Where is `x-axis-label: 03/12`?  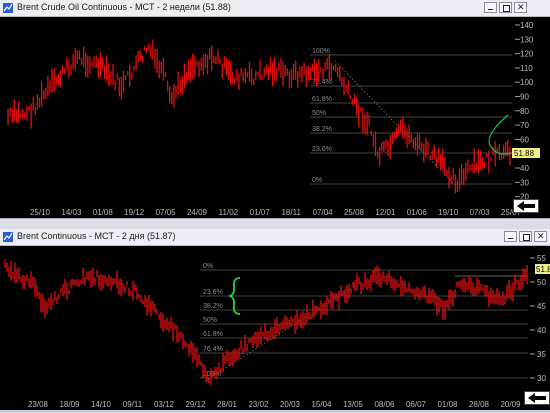 x-axis-label: 03/12 is located at coordinates (164, 404).